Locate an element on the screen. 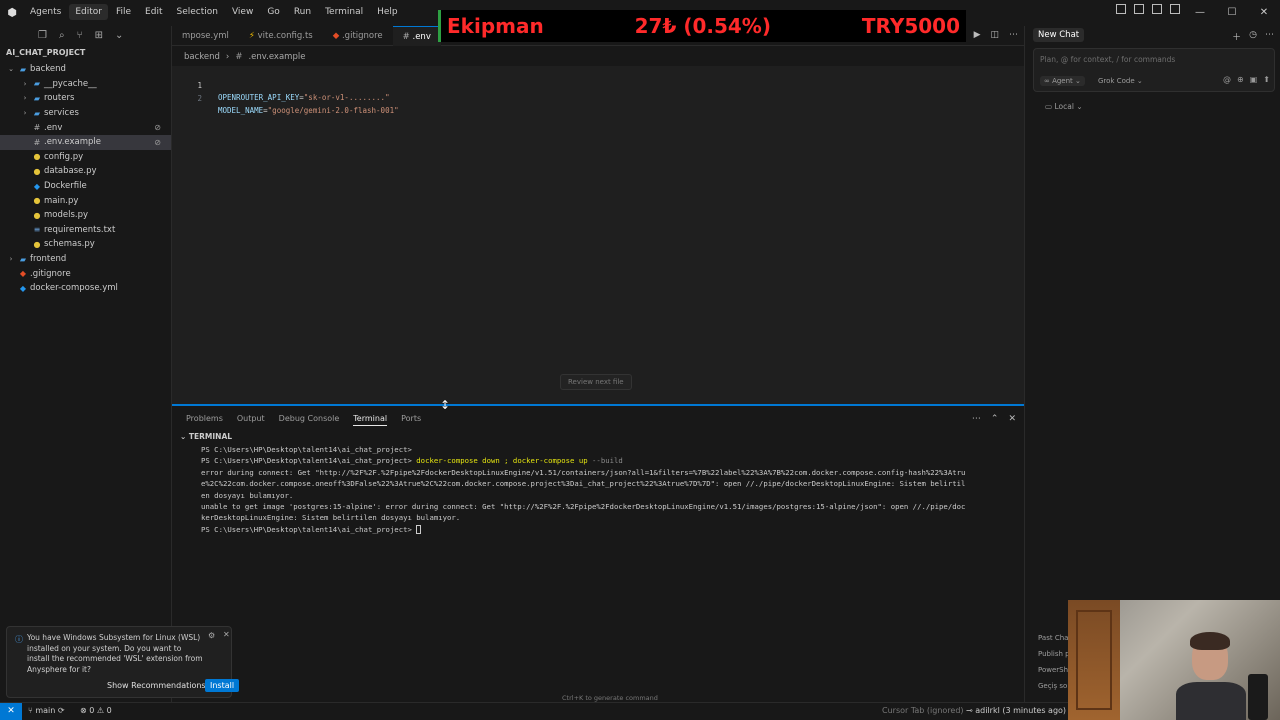 The image size is (1280, 720). problems-count: ⊗ 0 ⚠ 0 is located at coordinates (96, 710).